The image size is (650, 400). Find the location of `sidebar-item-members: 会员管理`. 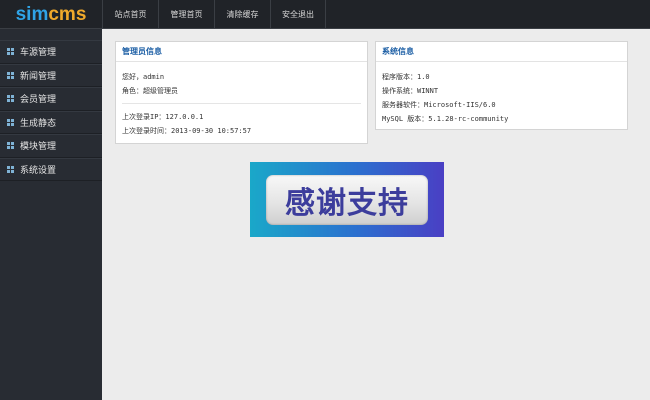

sidebar-item-members: 会员管理 is located at coordinates (51, 99).